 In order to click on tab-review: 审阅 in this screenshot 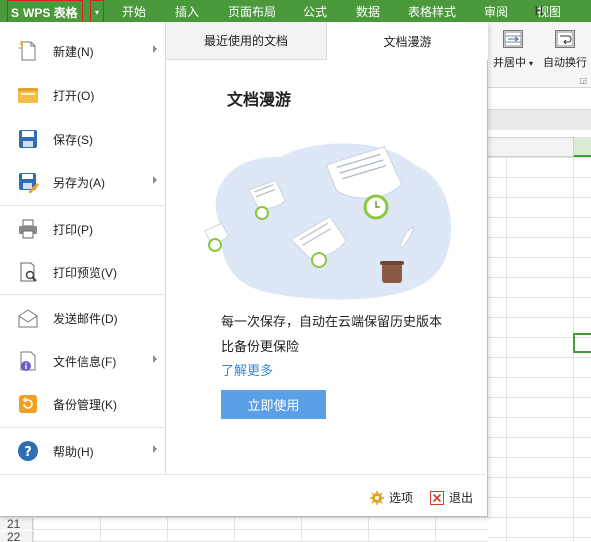, I will do `click(496, 11)`.